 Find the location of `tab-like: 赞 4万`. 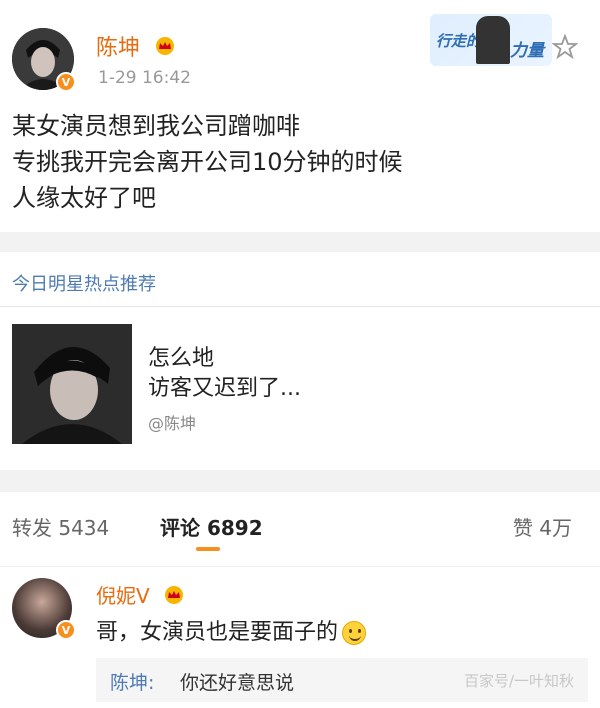

tab-like: 赞 4万 is located at coordinates (542, 526).